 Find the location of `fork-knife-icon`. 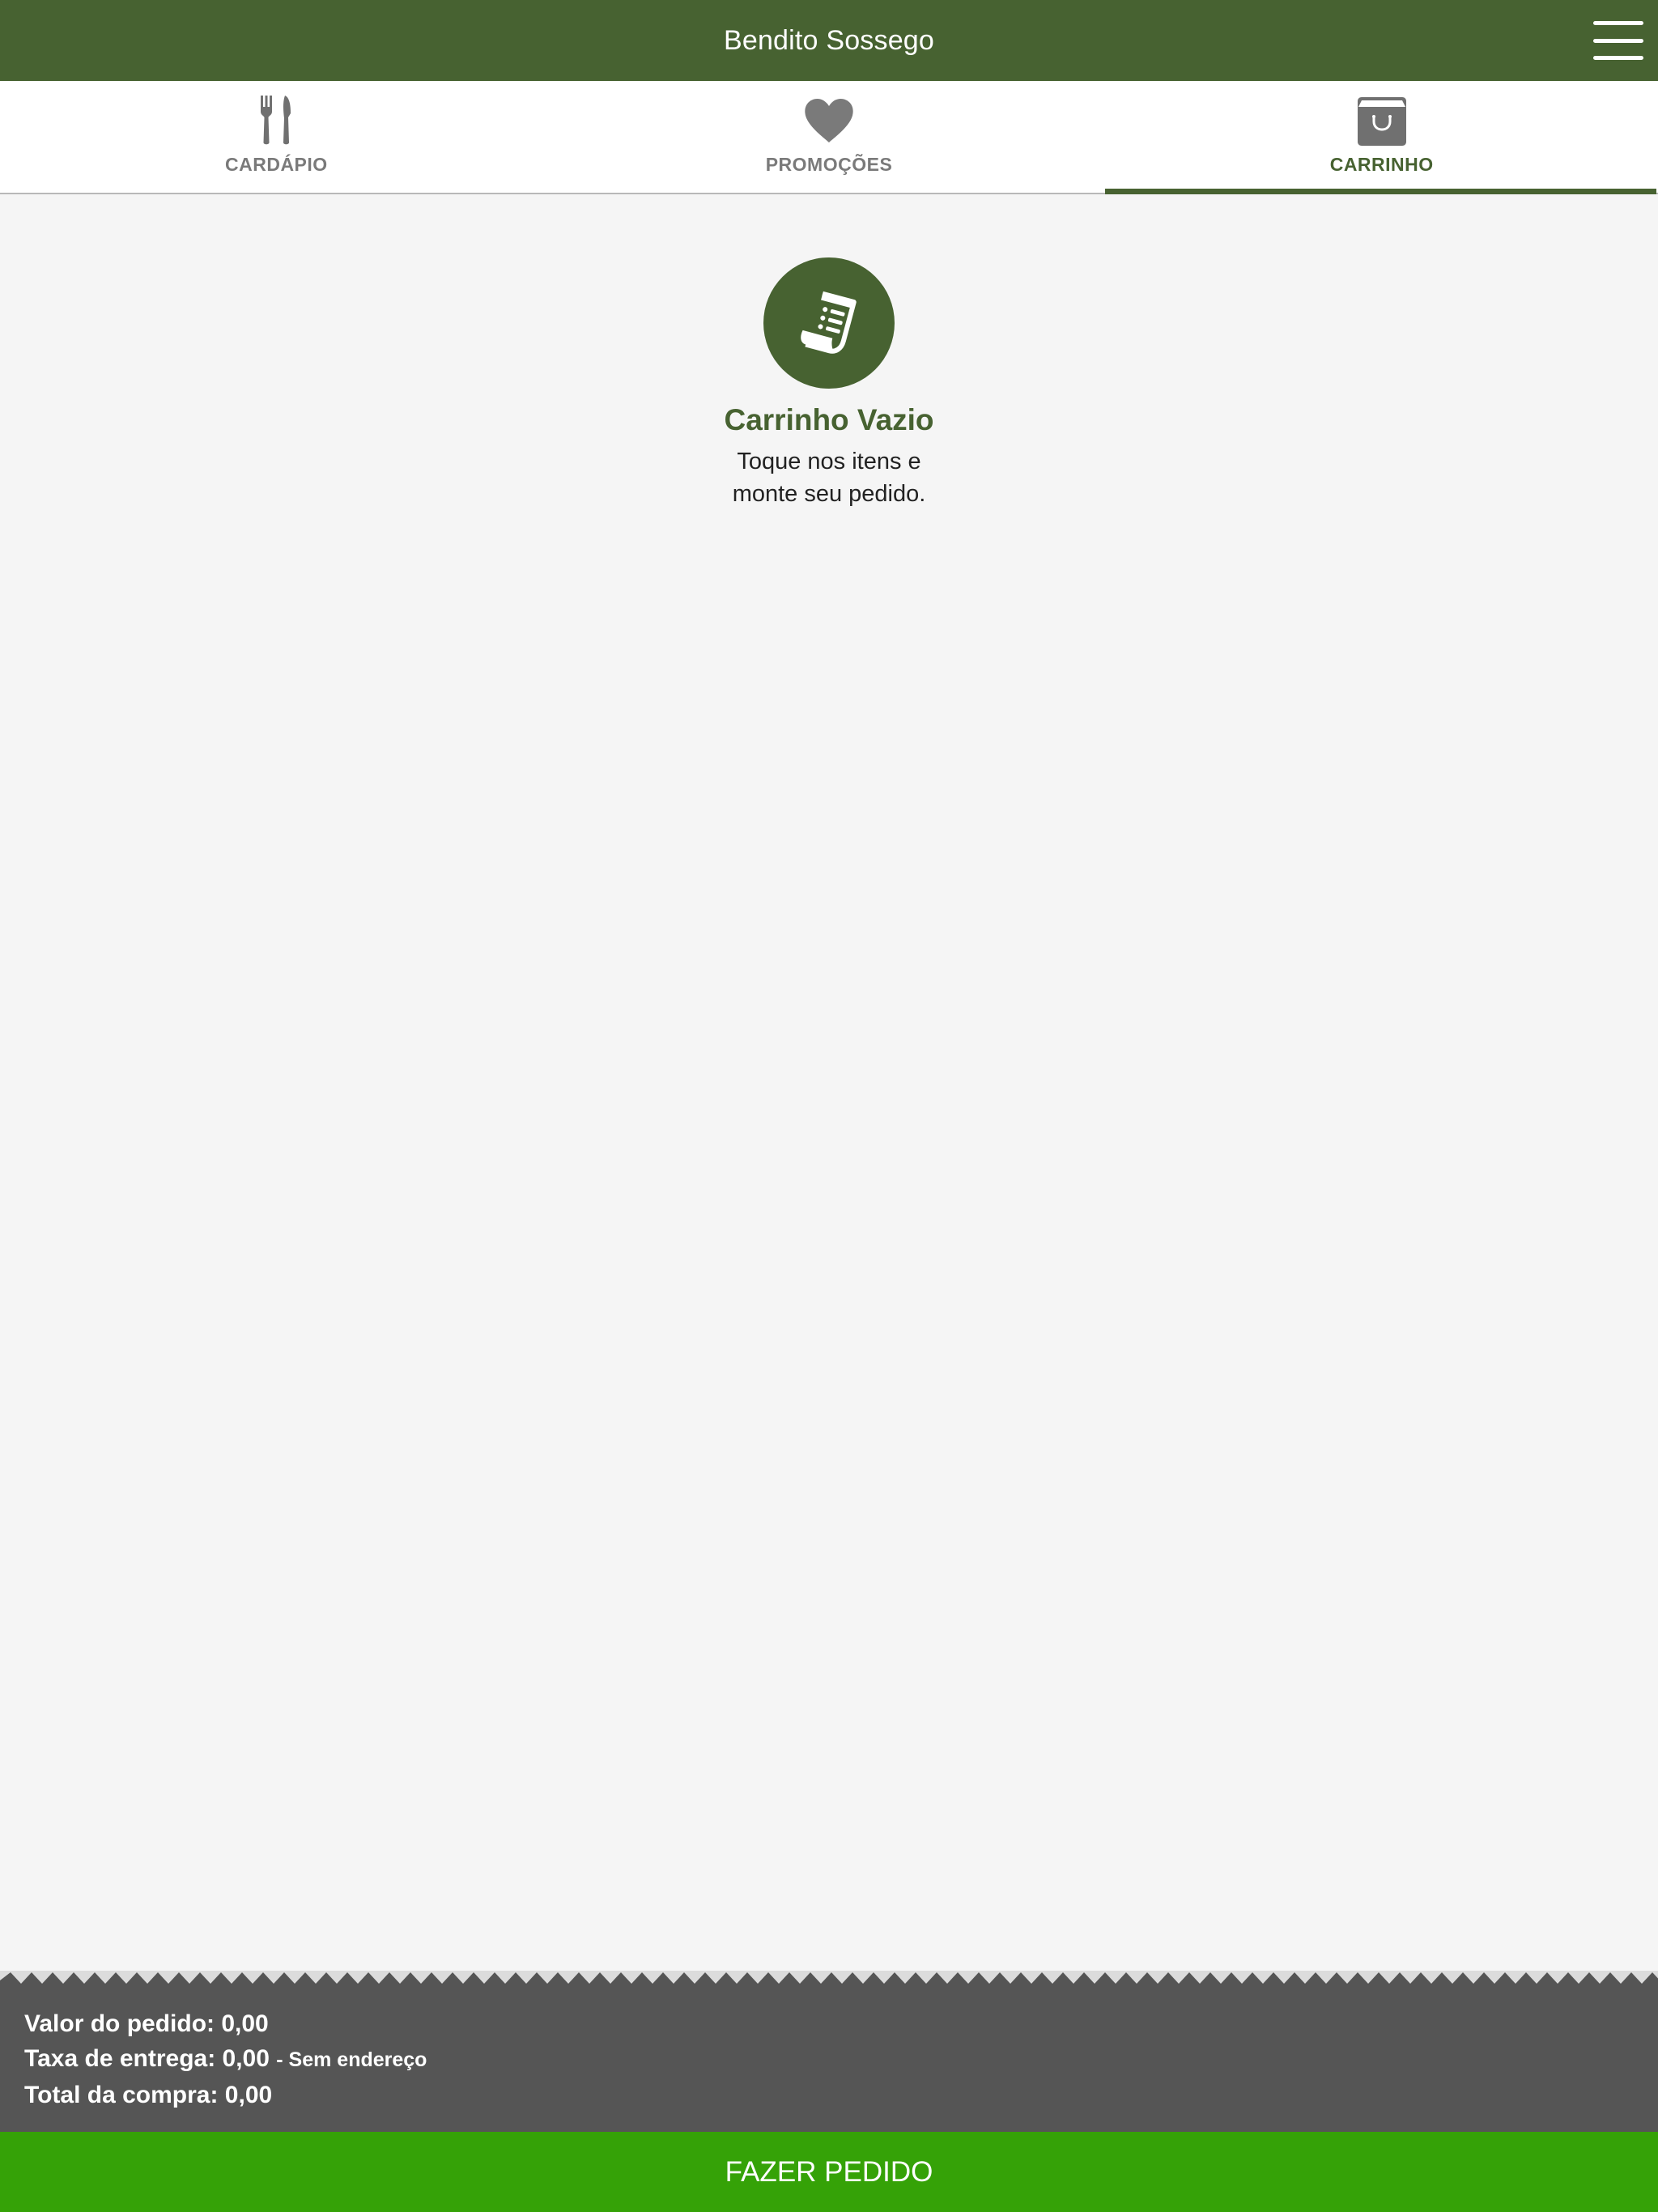

fork-knife-icon is located at coordinates (276, 121).